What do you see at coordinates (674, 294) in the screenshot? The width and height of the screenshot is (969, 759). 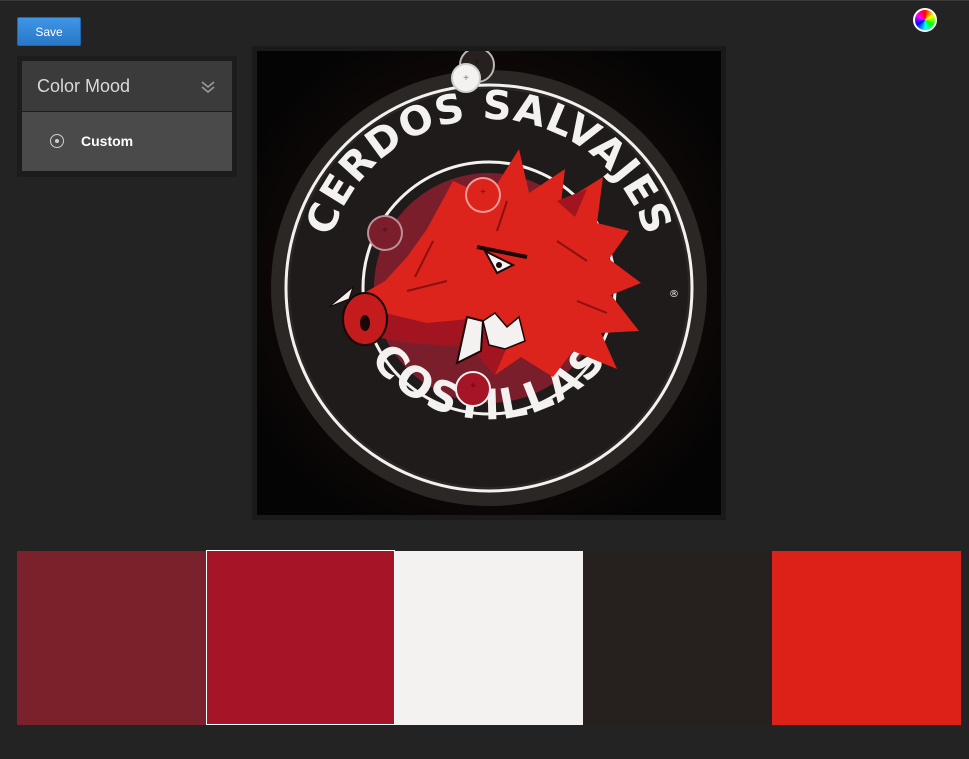 I see `registered-mark: ®` at bounding box center [674, 294].